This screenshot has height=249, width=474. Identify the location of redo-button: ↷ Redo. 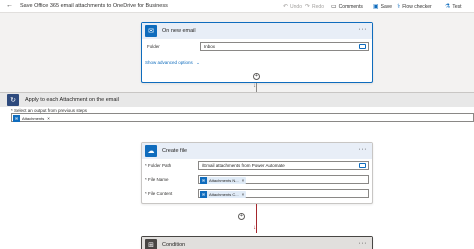
(314, 7).